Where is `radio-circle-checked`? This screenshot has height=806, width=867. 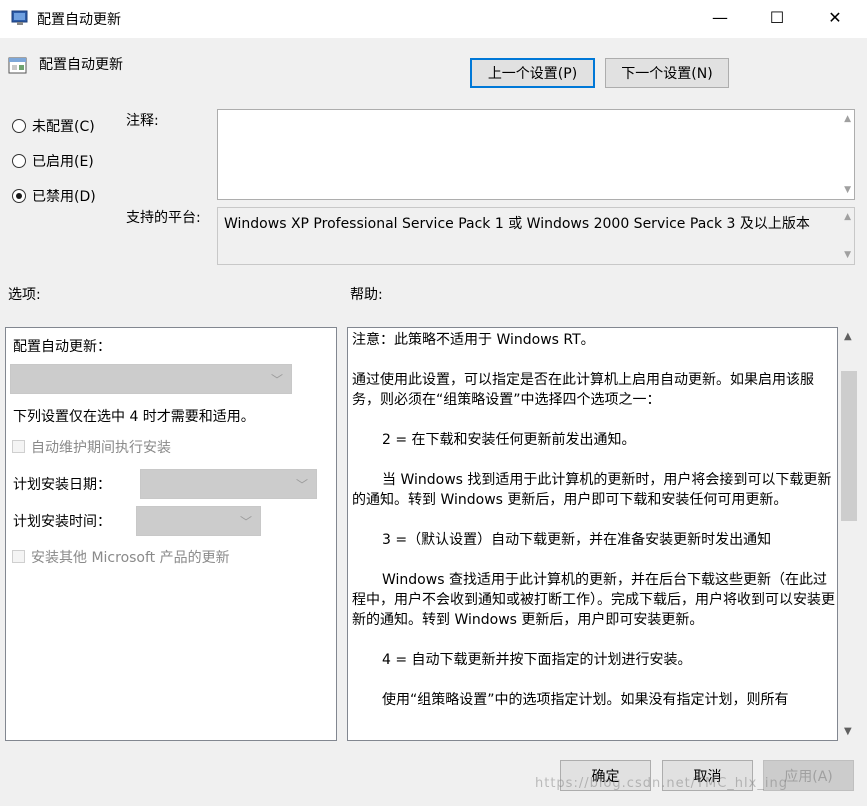
radio-circle-checked is located at coordinates (19, 196).